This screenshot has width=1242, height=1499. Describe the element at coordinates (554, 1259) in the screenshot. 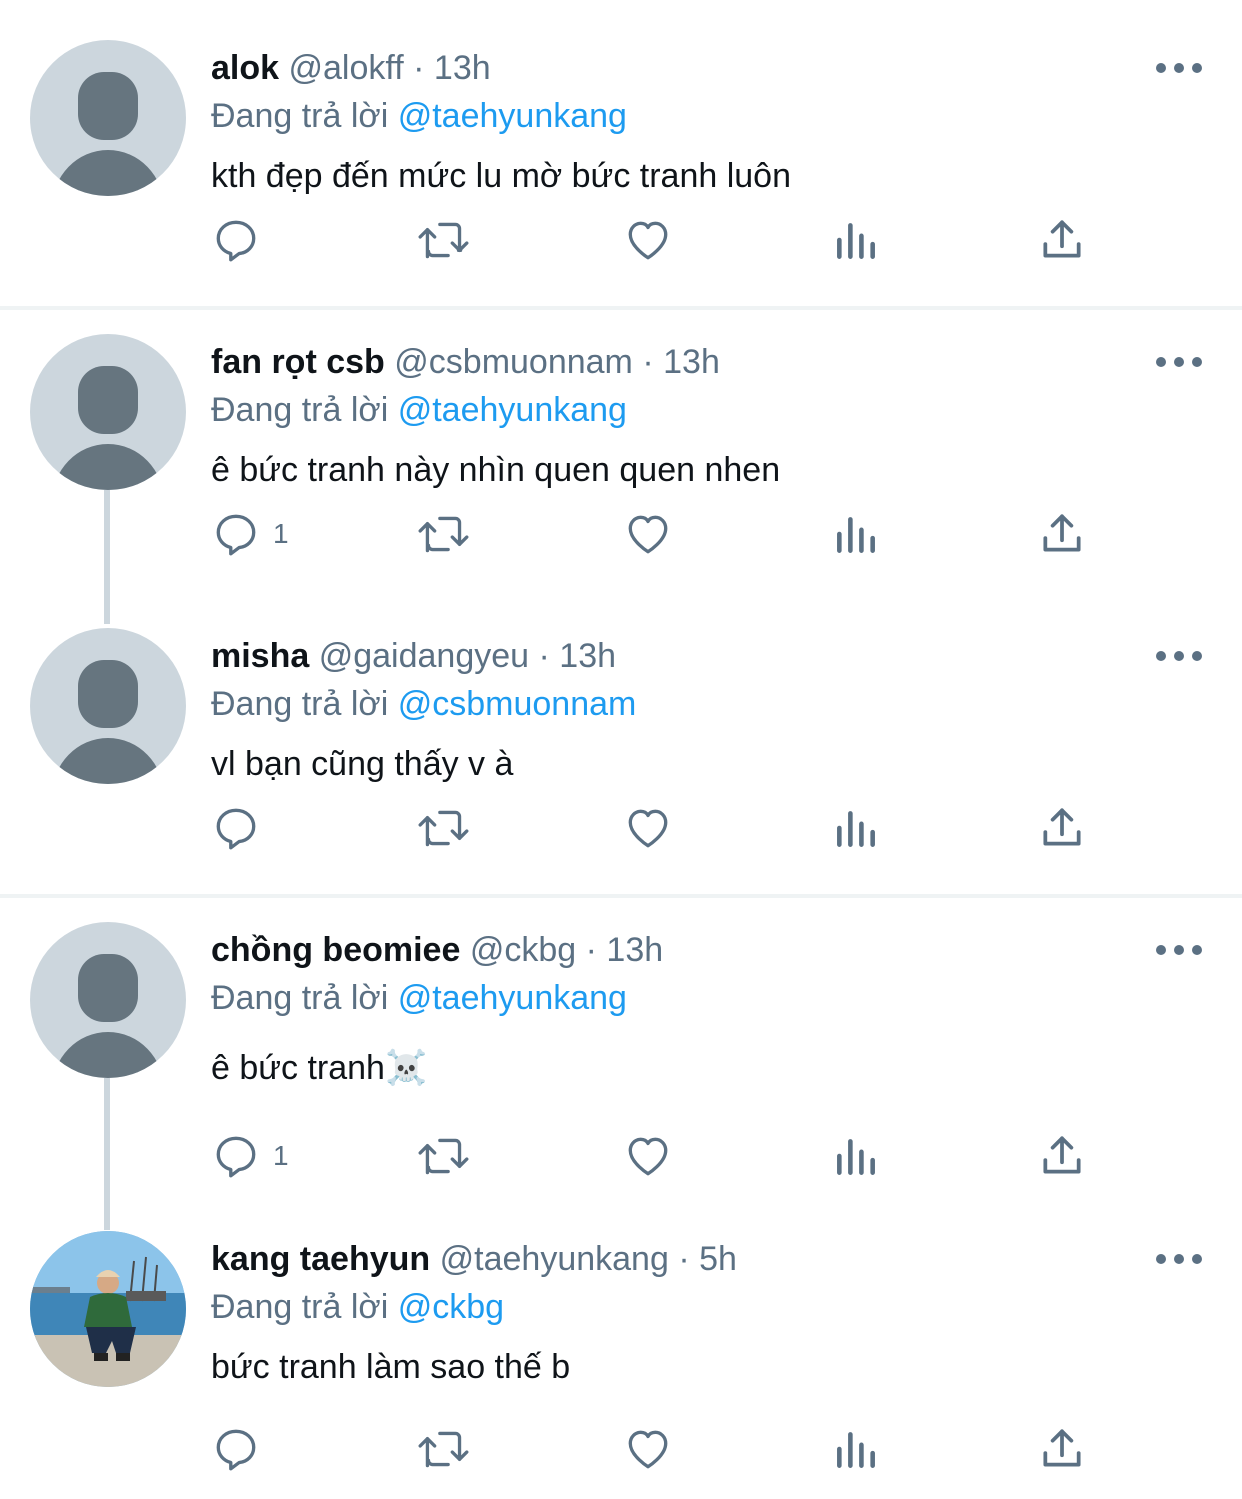

I see `user-handle: @taehyunkang` at that location.